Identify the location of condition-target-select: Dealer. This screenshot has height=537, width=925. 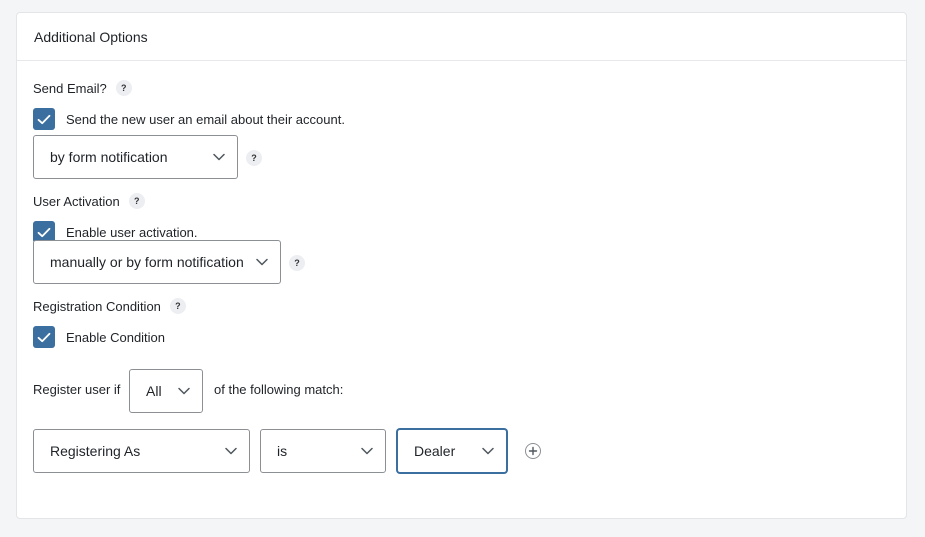
(452, 451).